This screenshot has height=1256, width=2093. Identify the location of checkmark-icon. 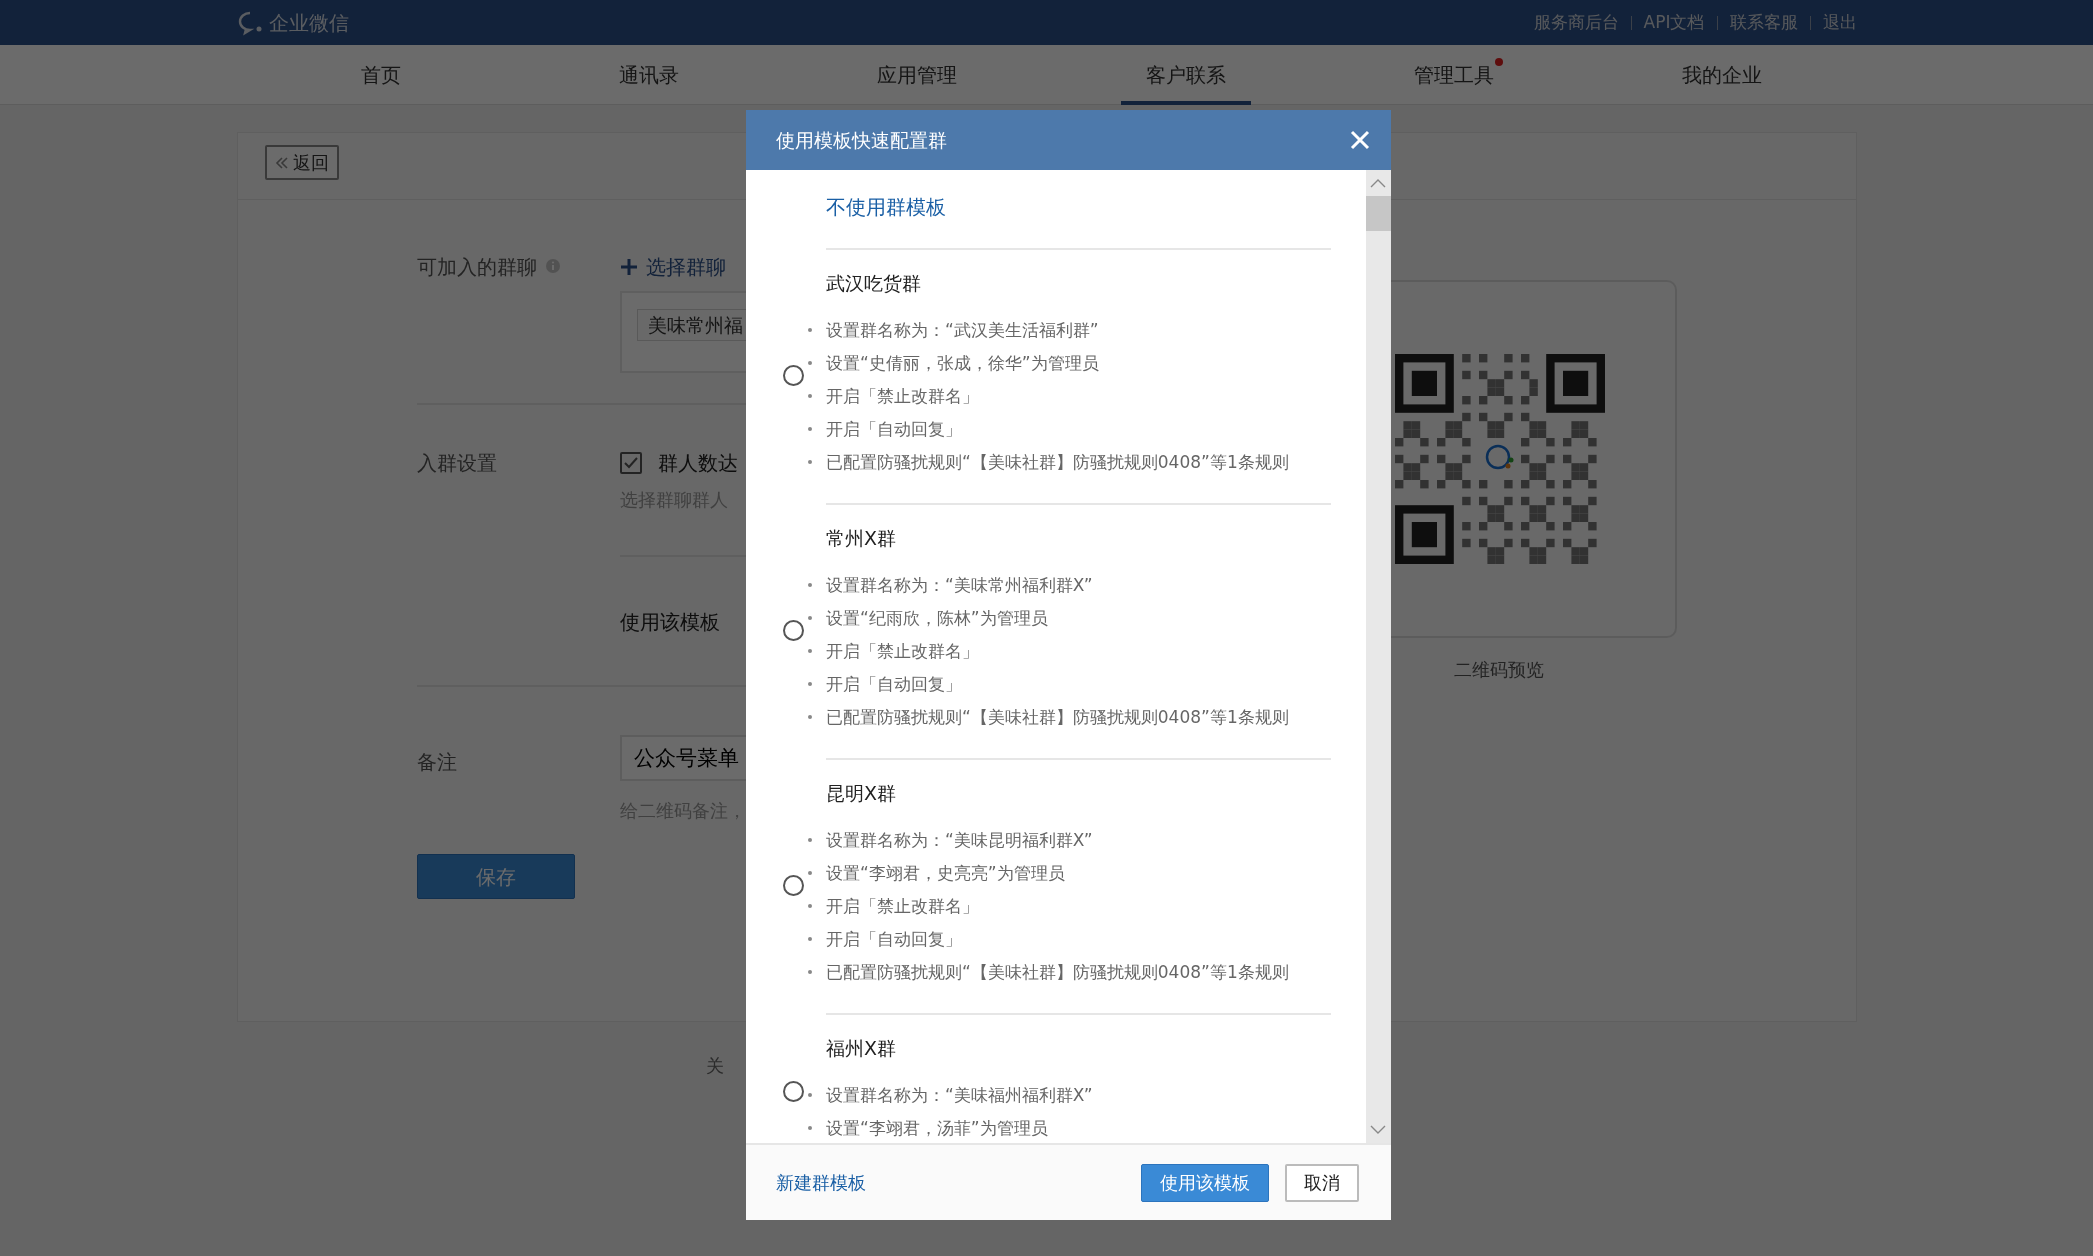
(630, 463).